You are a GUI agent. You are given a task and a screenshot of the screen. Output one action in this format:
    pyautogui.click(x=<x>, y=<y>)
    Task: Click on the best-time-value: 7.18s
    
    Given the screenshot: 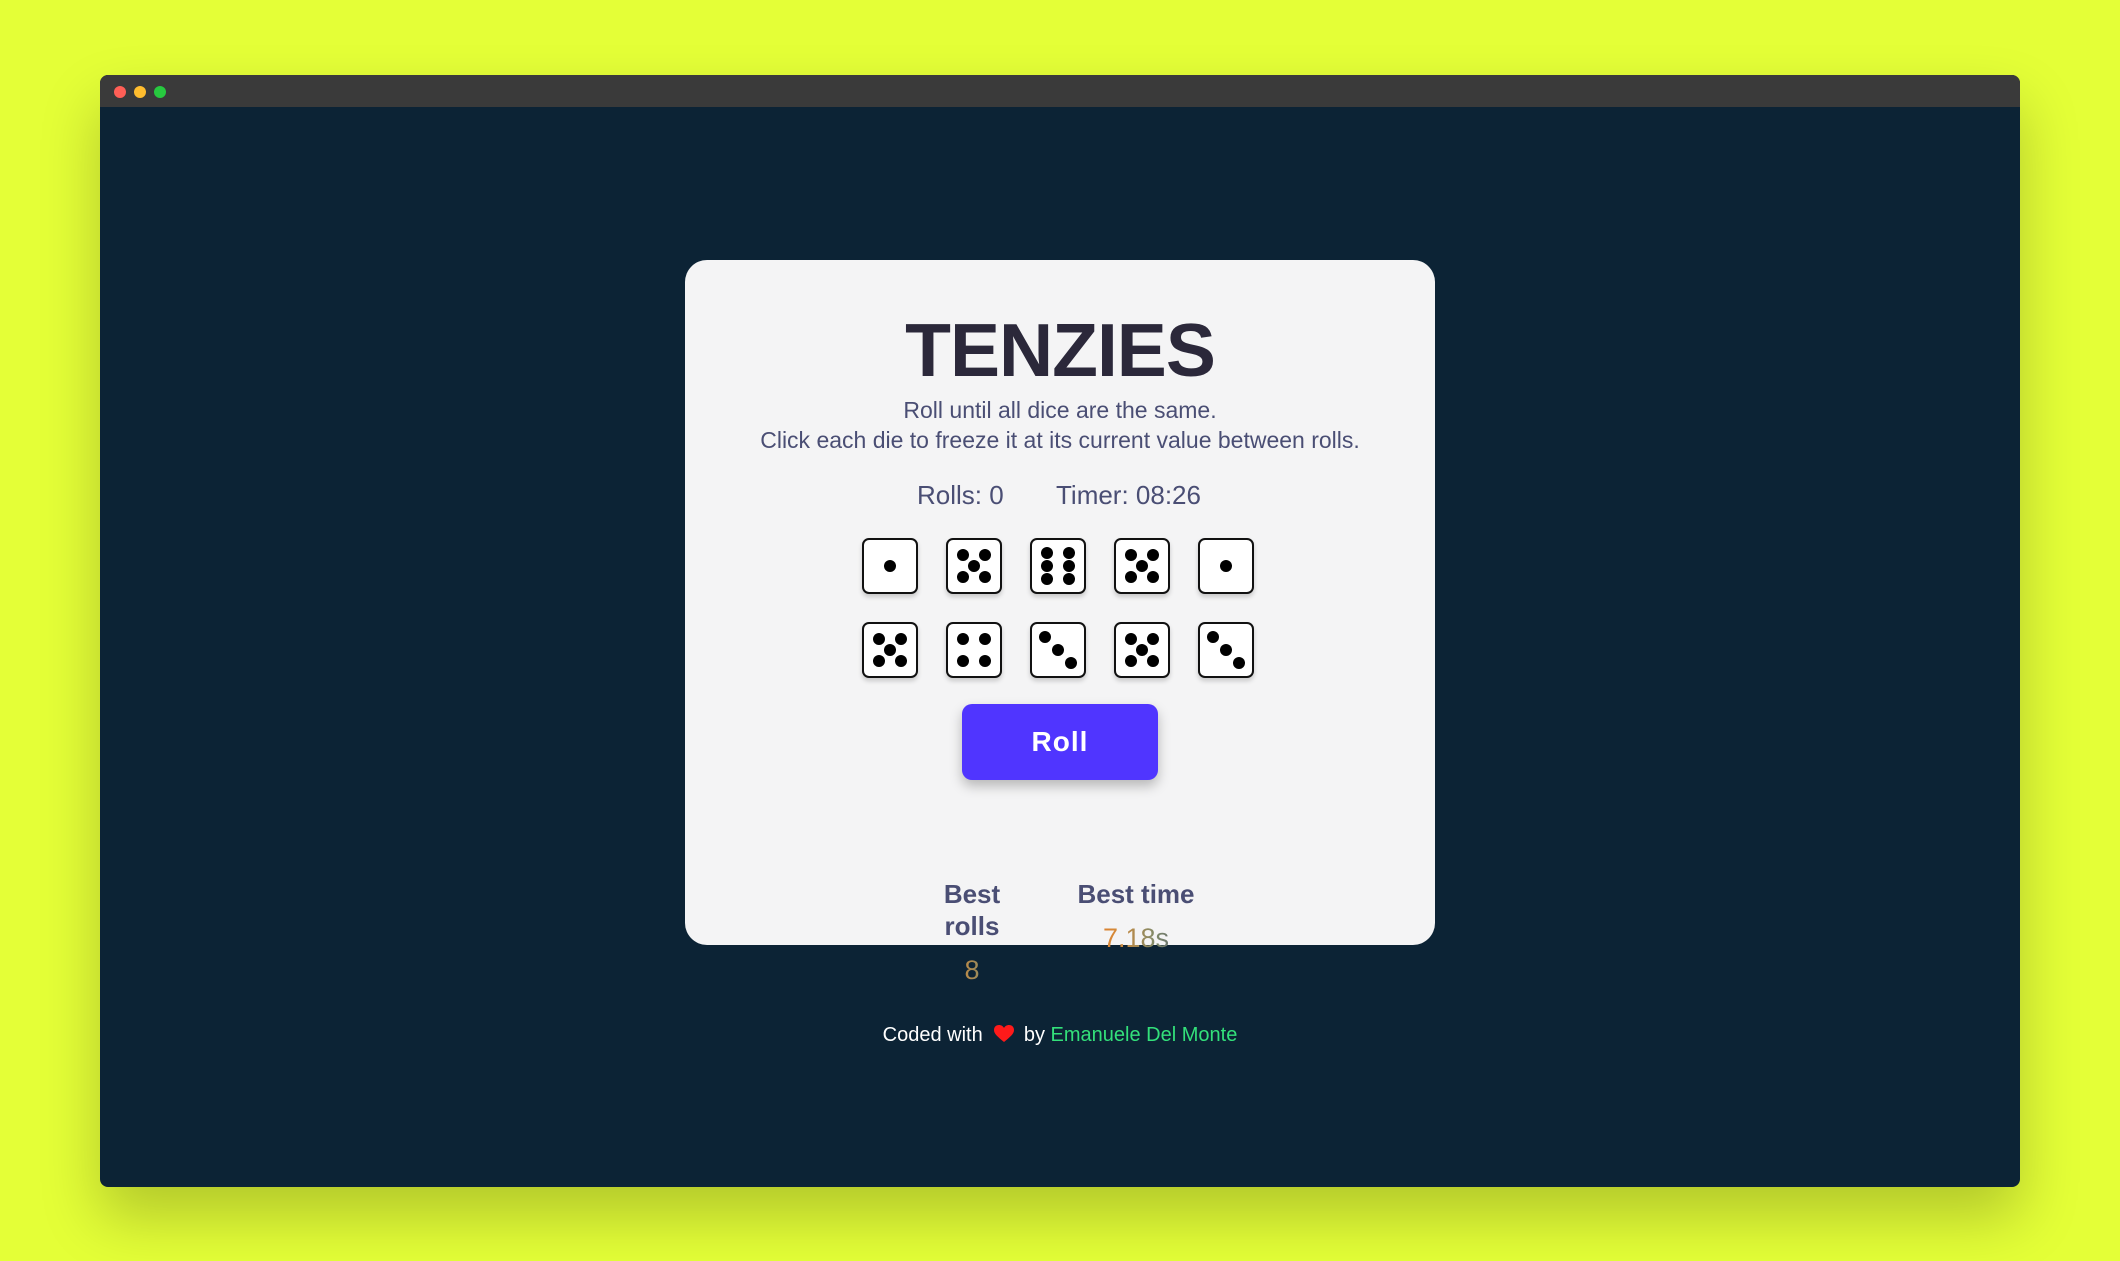 What is the action you would take?
    pyautogui.click(x=1136, y=938)
    